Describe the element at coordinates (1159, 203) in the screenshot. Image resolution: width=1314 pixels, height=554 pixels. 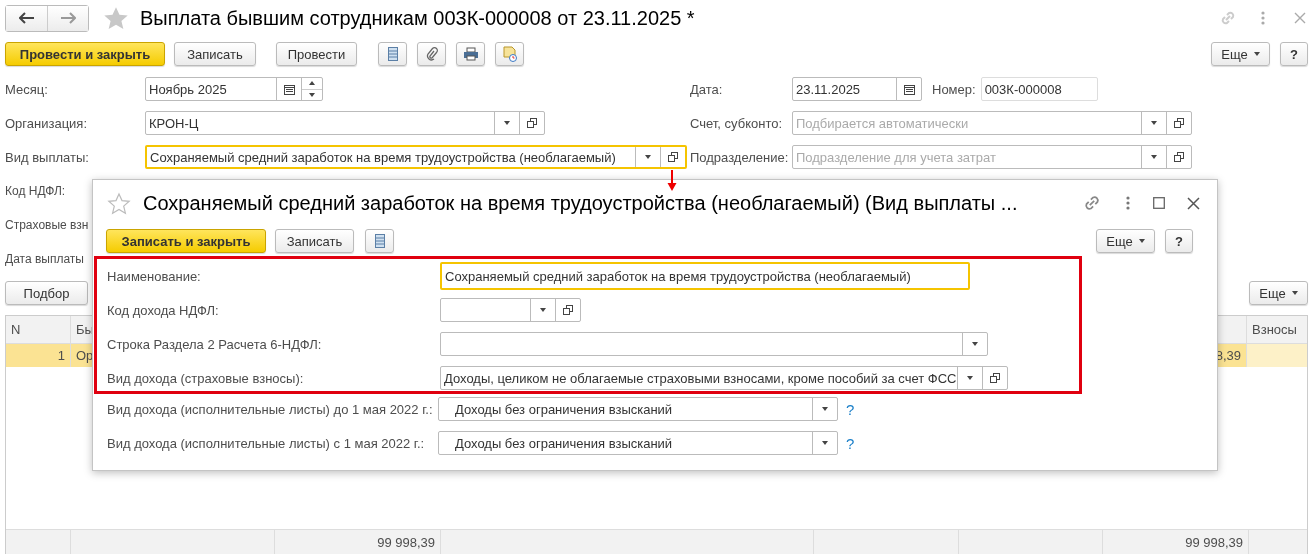
I see `maximize-icon` at that location.